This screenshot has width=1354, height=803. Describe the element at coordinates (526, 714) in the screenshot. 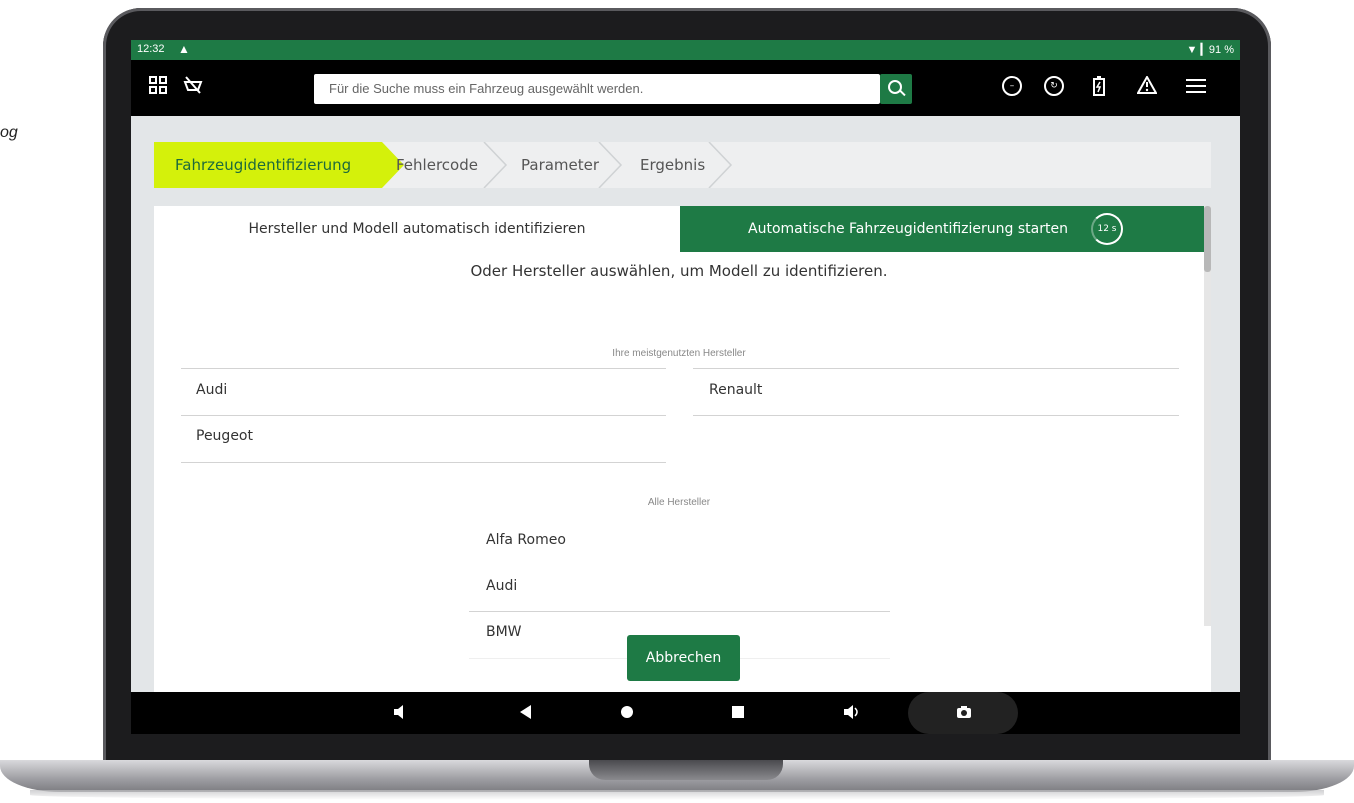

I see `back-icon` at that location.